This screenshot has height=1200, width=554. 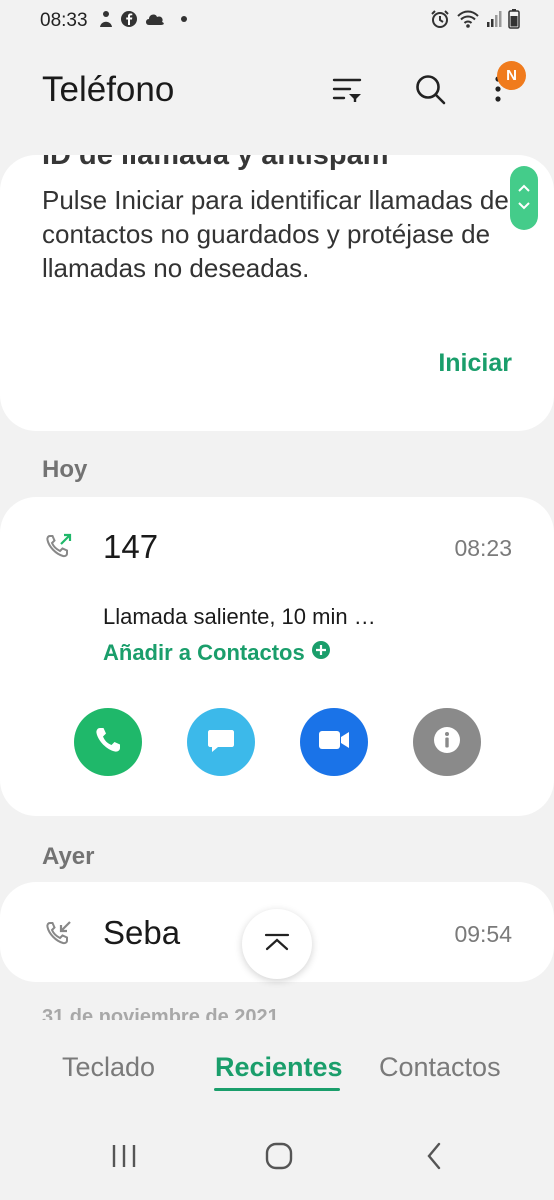 I want to click on call-button, so click(x=108, y=742).